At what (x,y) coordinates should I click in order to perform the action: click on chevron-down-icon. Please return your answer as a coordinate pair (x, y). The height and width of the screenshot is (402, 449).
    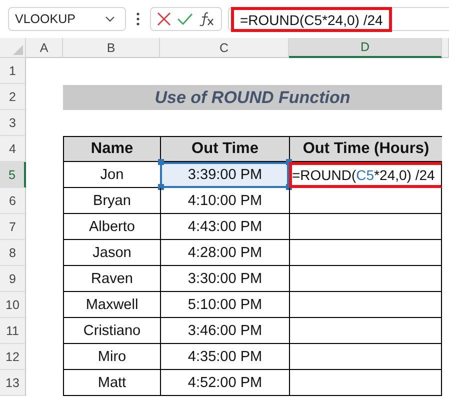
    Looking at the image, I should click on (110, 19).